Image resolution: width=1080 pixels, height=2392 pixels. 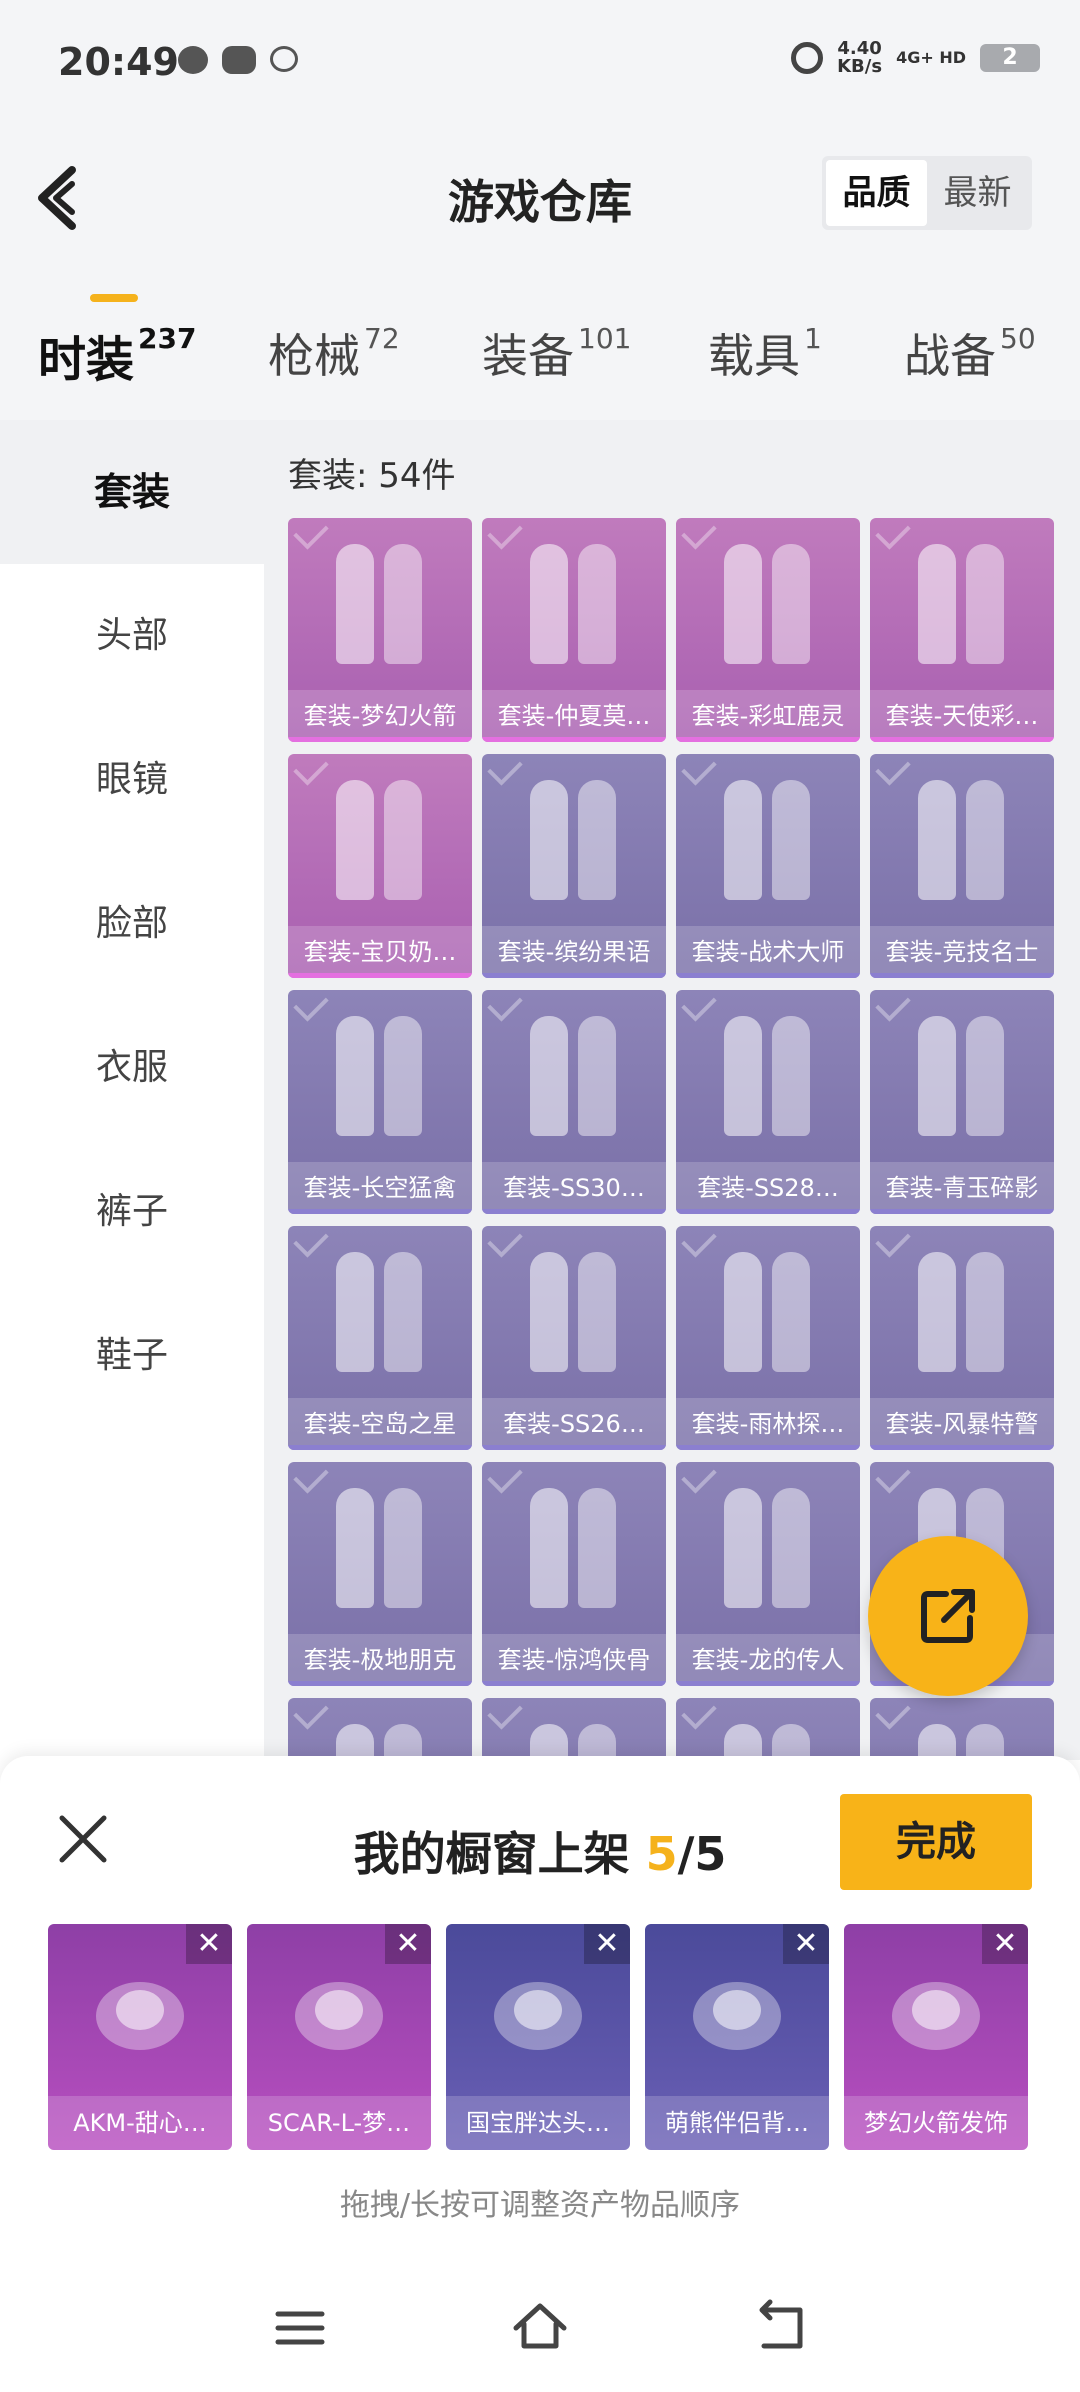 I want to click on item-label: 套装-彩虹鹿灵, so click(x=768, y=716).